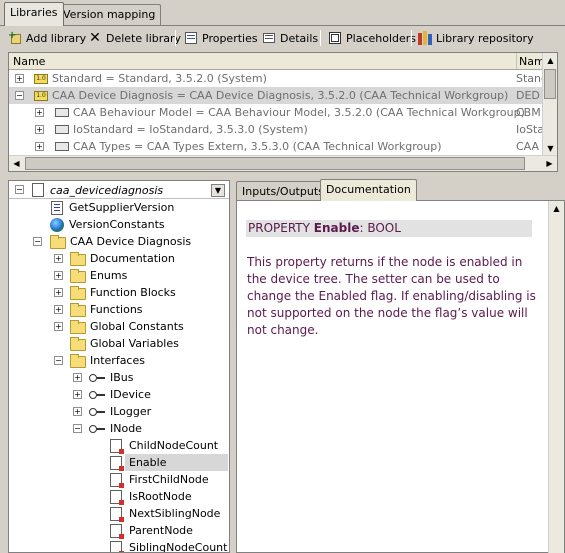 Image resolution: width=565 pixels, height=553 pixels. I want to click on delete-library-button: ✕ Delete library, so click(134, 38).